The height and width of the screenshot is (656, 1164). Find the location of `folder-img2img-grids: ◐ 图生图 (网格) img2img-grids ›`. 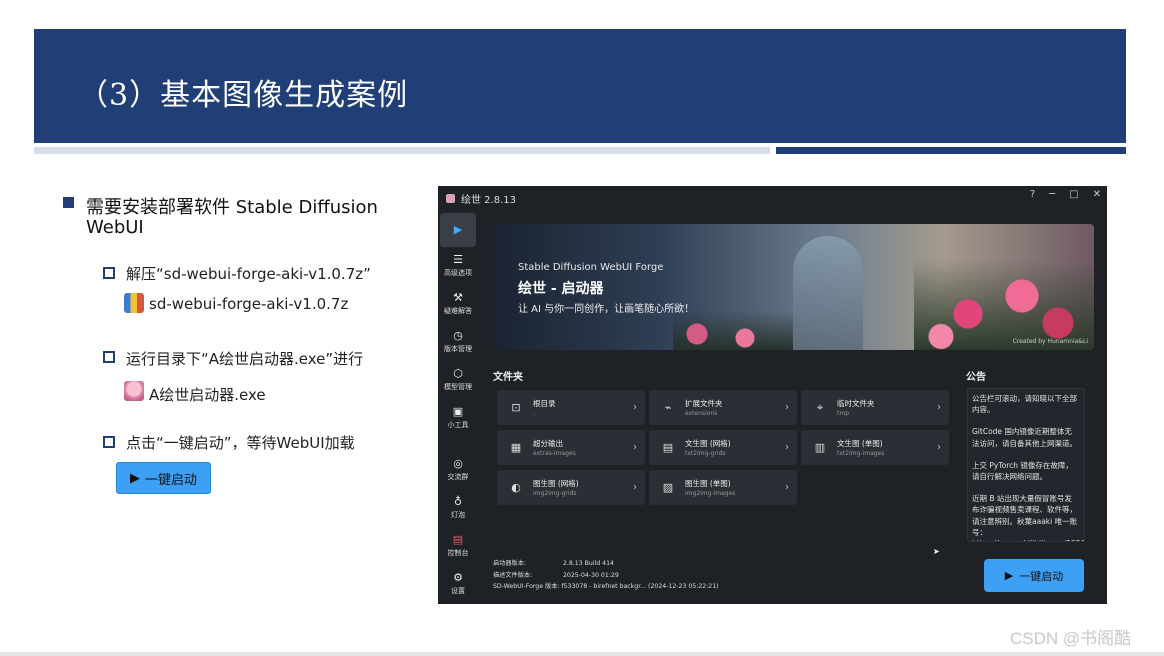

folder-img2img-grids: ◐ 图生图 (网格) img2img-grids › is located at coordinates (571, 487).